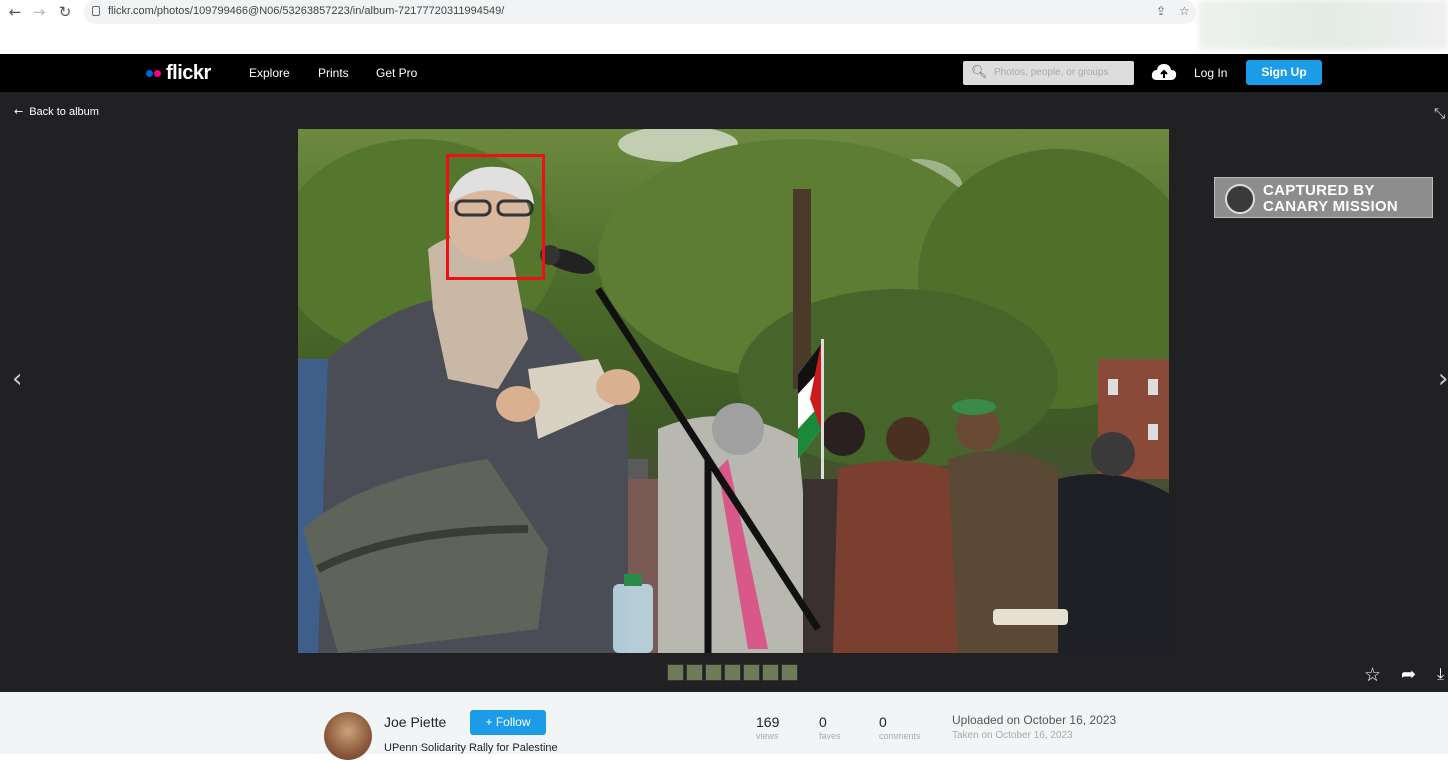  What do you see at coordinates (17, 379) in the screenshot?
I see `previous-photo-icon: ‹` at bounding box center [17, 379].